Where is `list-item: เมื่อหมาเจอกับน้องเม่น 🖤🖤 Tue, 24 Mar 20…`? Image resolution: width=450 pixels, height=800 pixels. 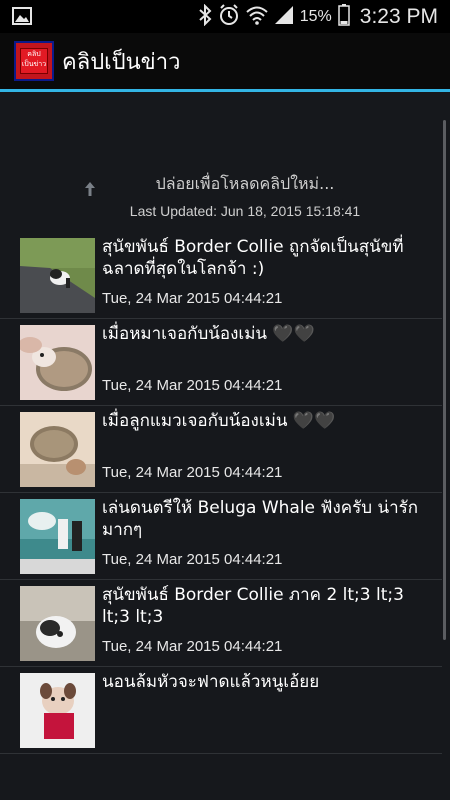
list-item: เมื่อหมาเจอกับน้องเม่น 🖤🖤 Tue, 24 Mar 20… is located at coordinates (221, 362).